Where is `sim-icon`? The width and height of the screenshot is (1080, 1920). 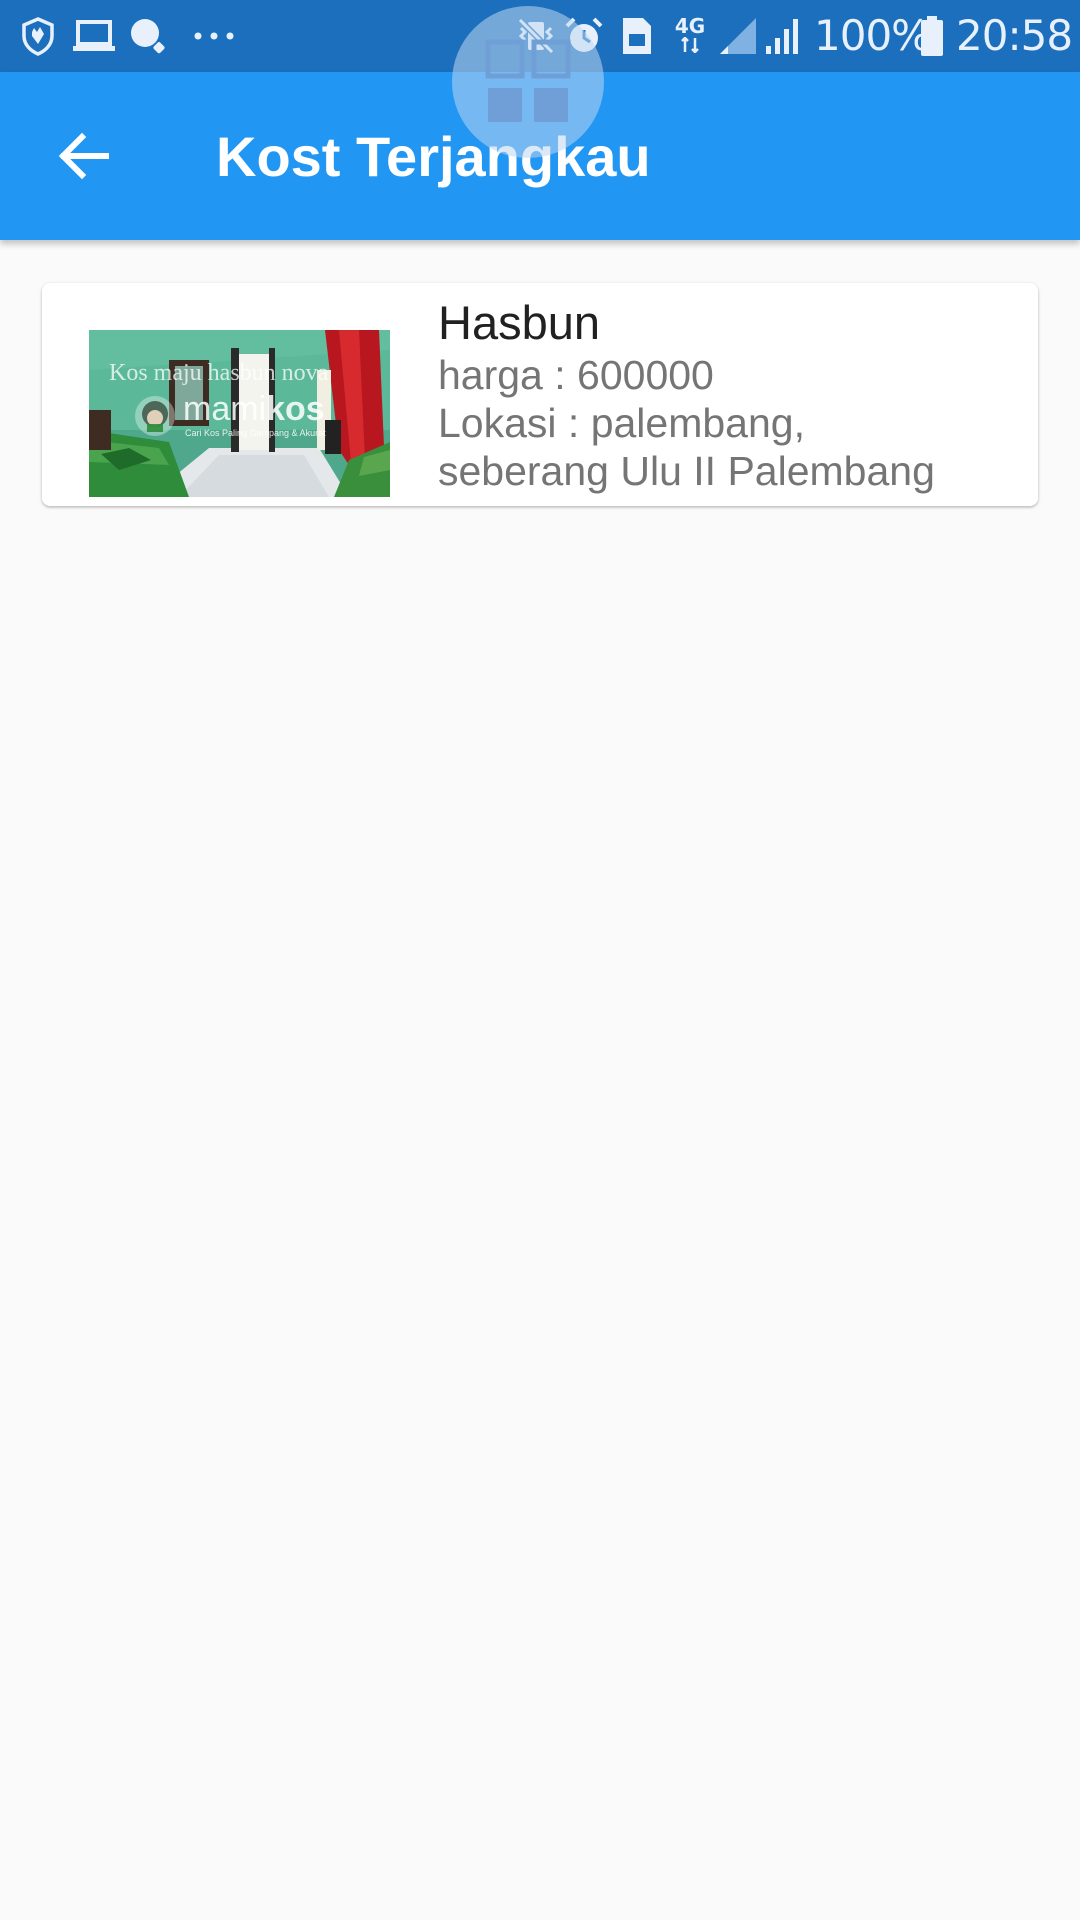
sim-icon is located at coordinates (637, 36).